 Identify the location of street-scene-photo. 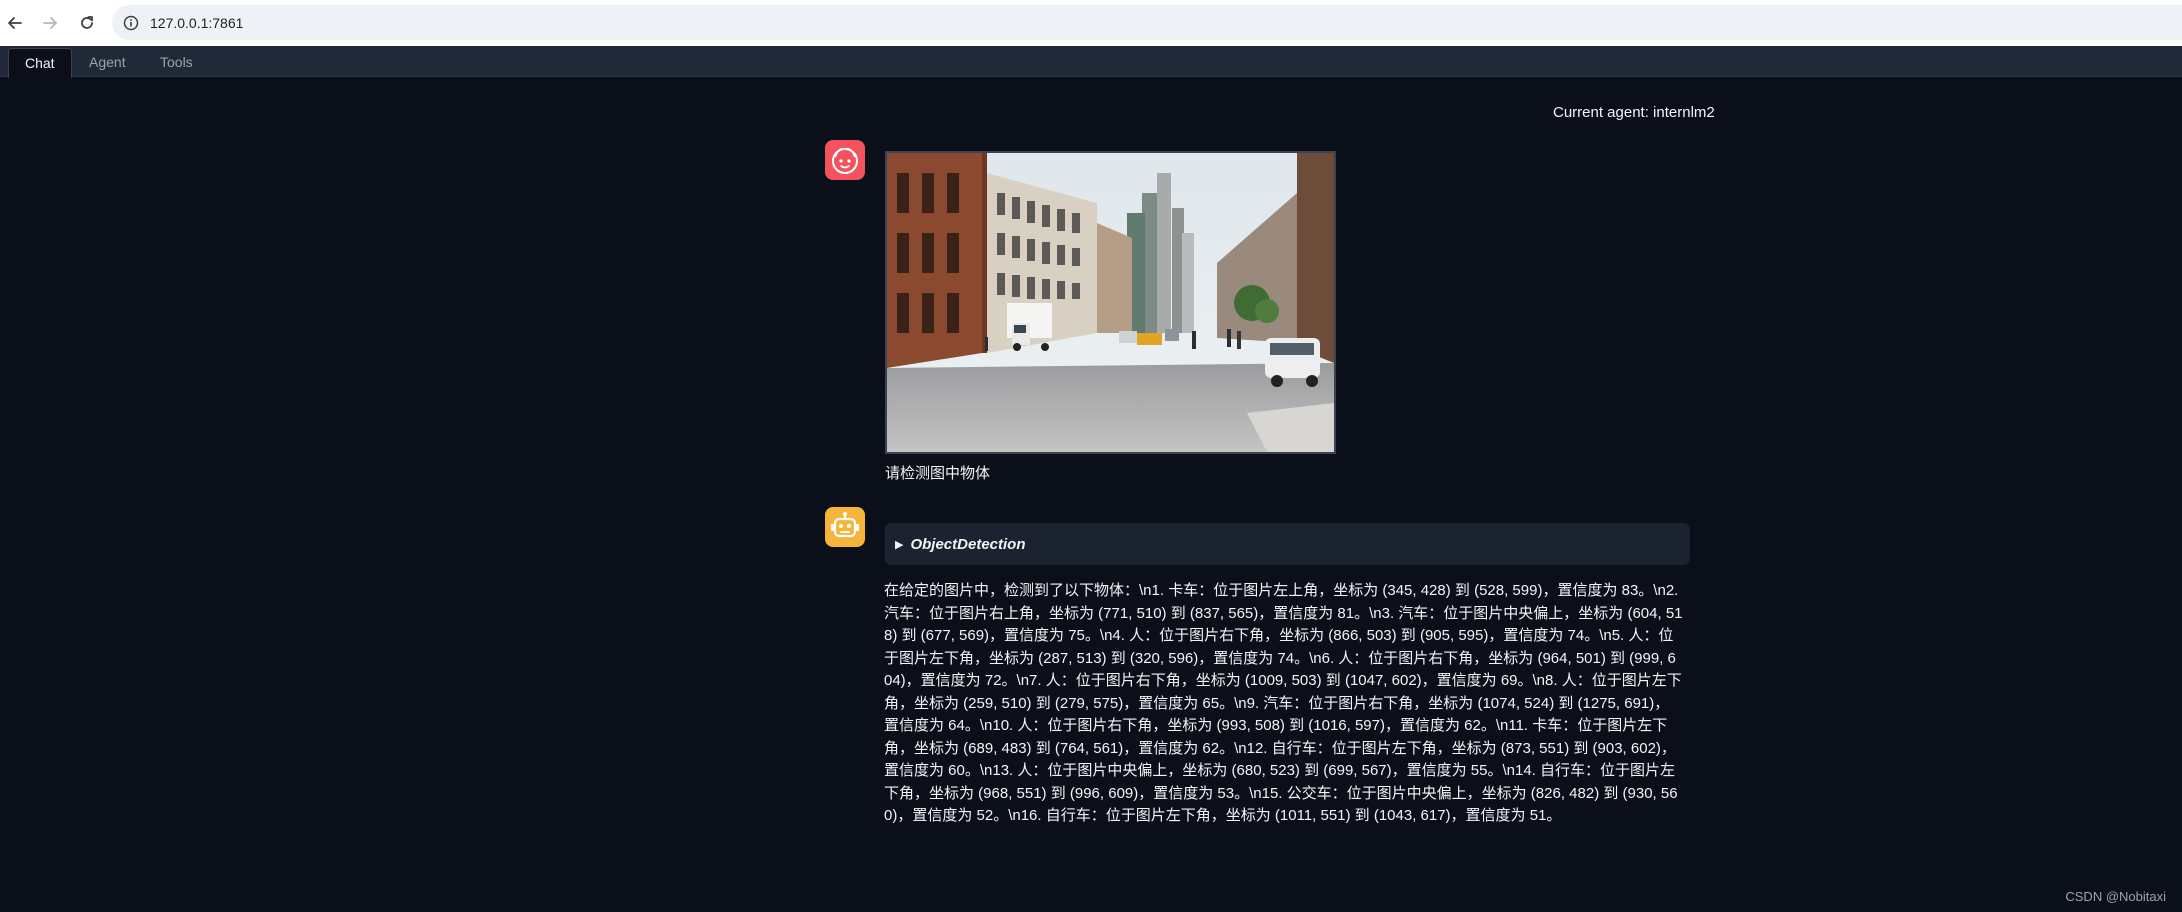
(1110, 302).